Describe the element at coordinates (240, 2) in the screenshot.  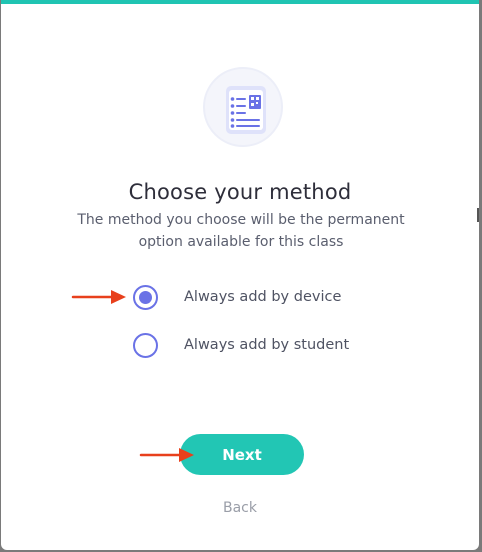
I see `dialog-top-accent-bar` at that location.